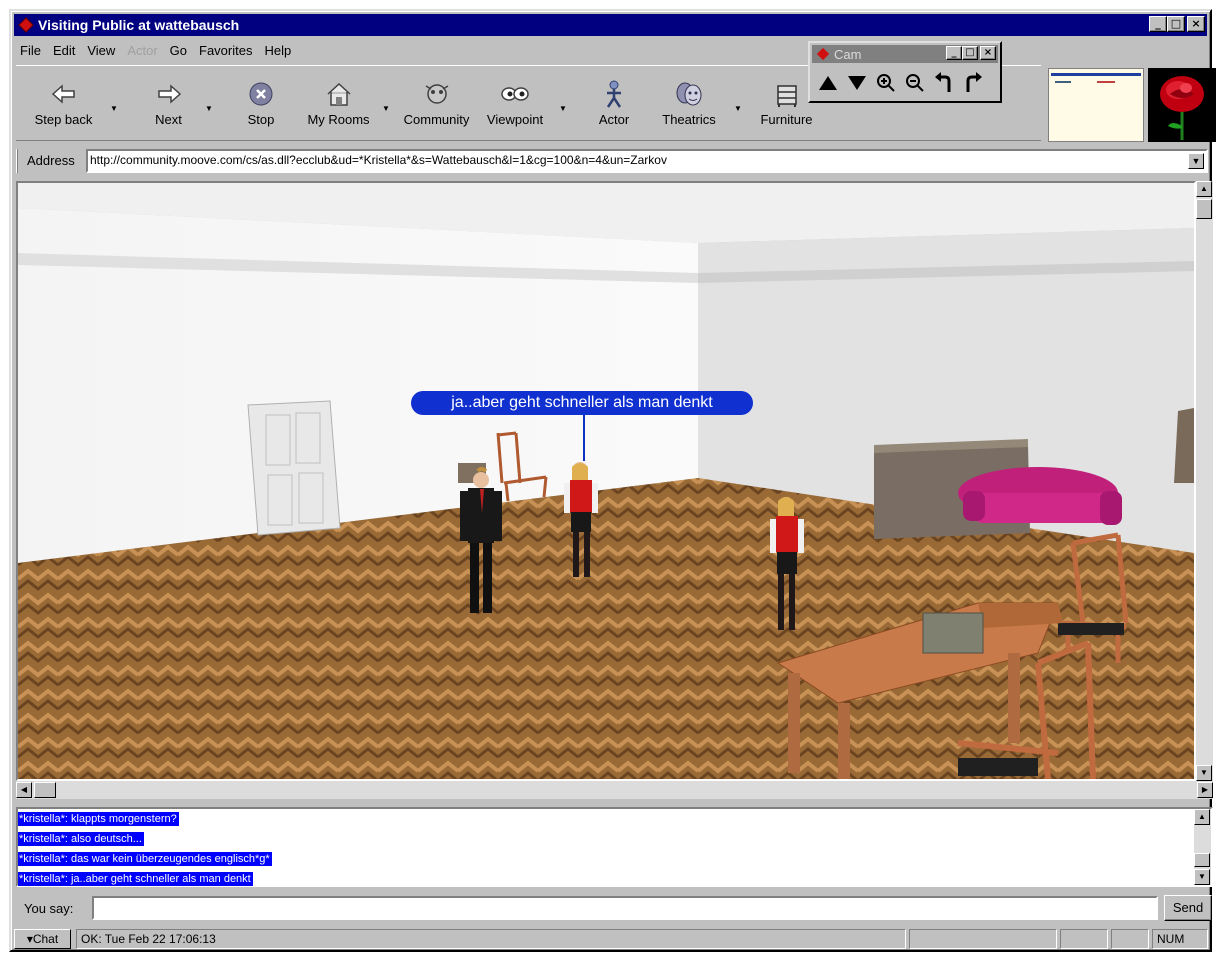 This screenshot has width=1218, height=956. Describe the element at coordinates (988, 53) in the screenshot. I see `cam-close-button: ×` at that location.